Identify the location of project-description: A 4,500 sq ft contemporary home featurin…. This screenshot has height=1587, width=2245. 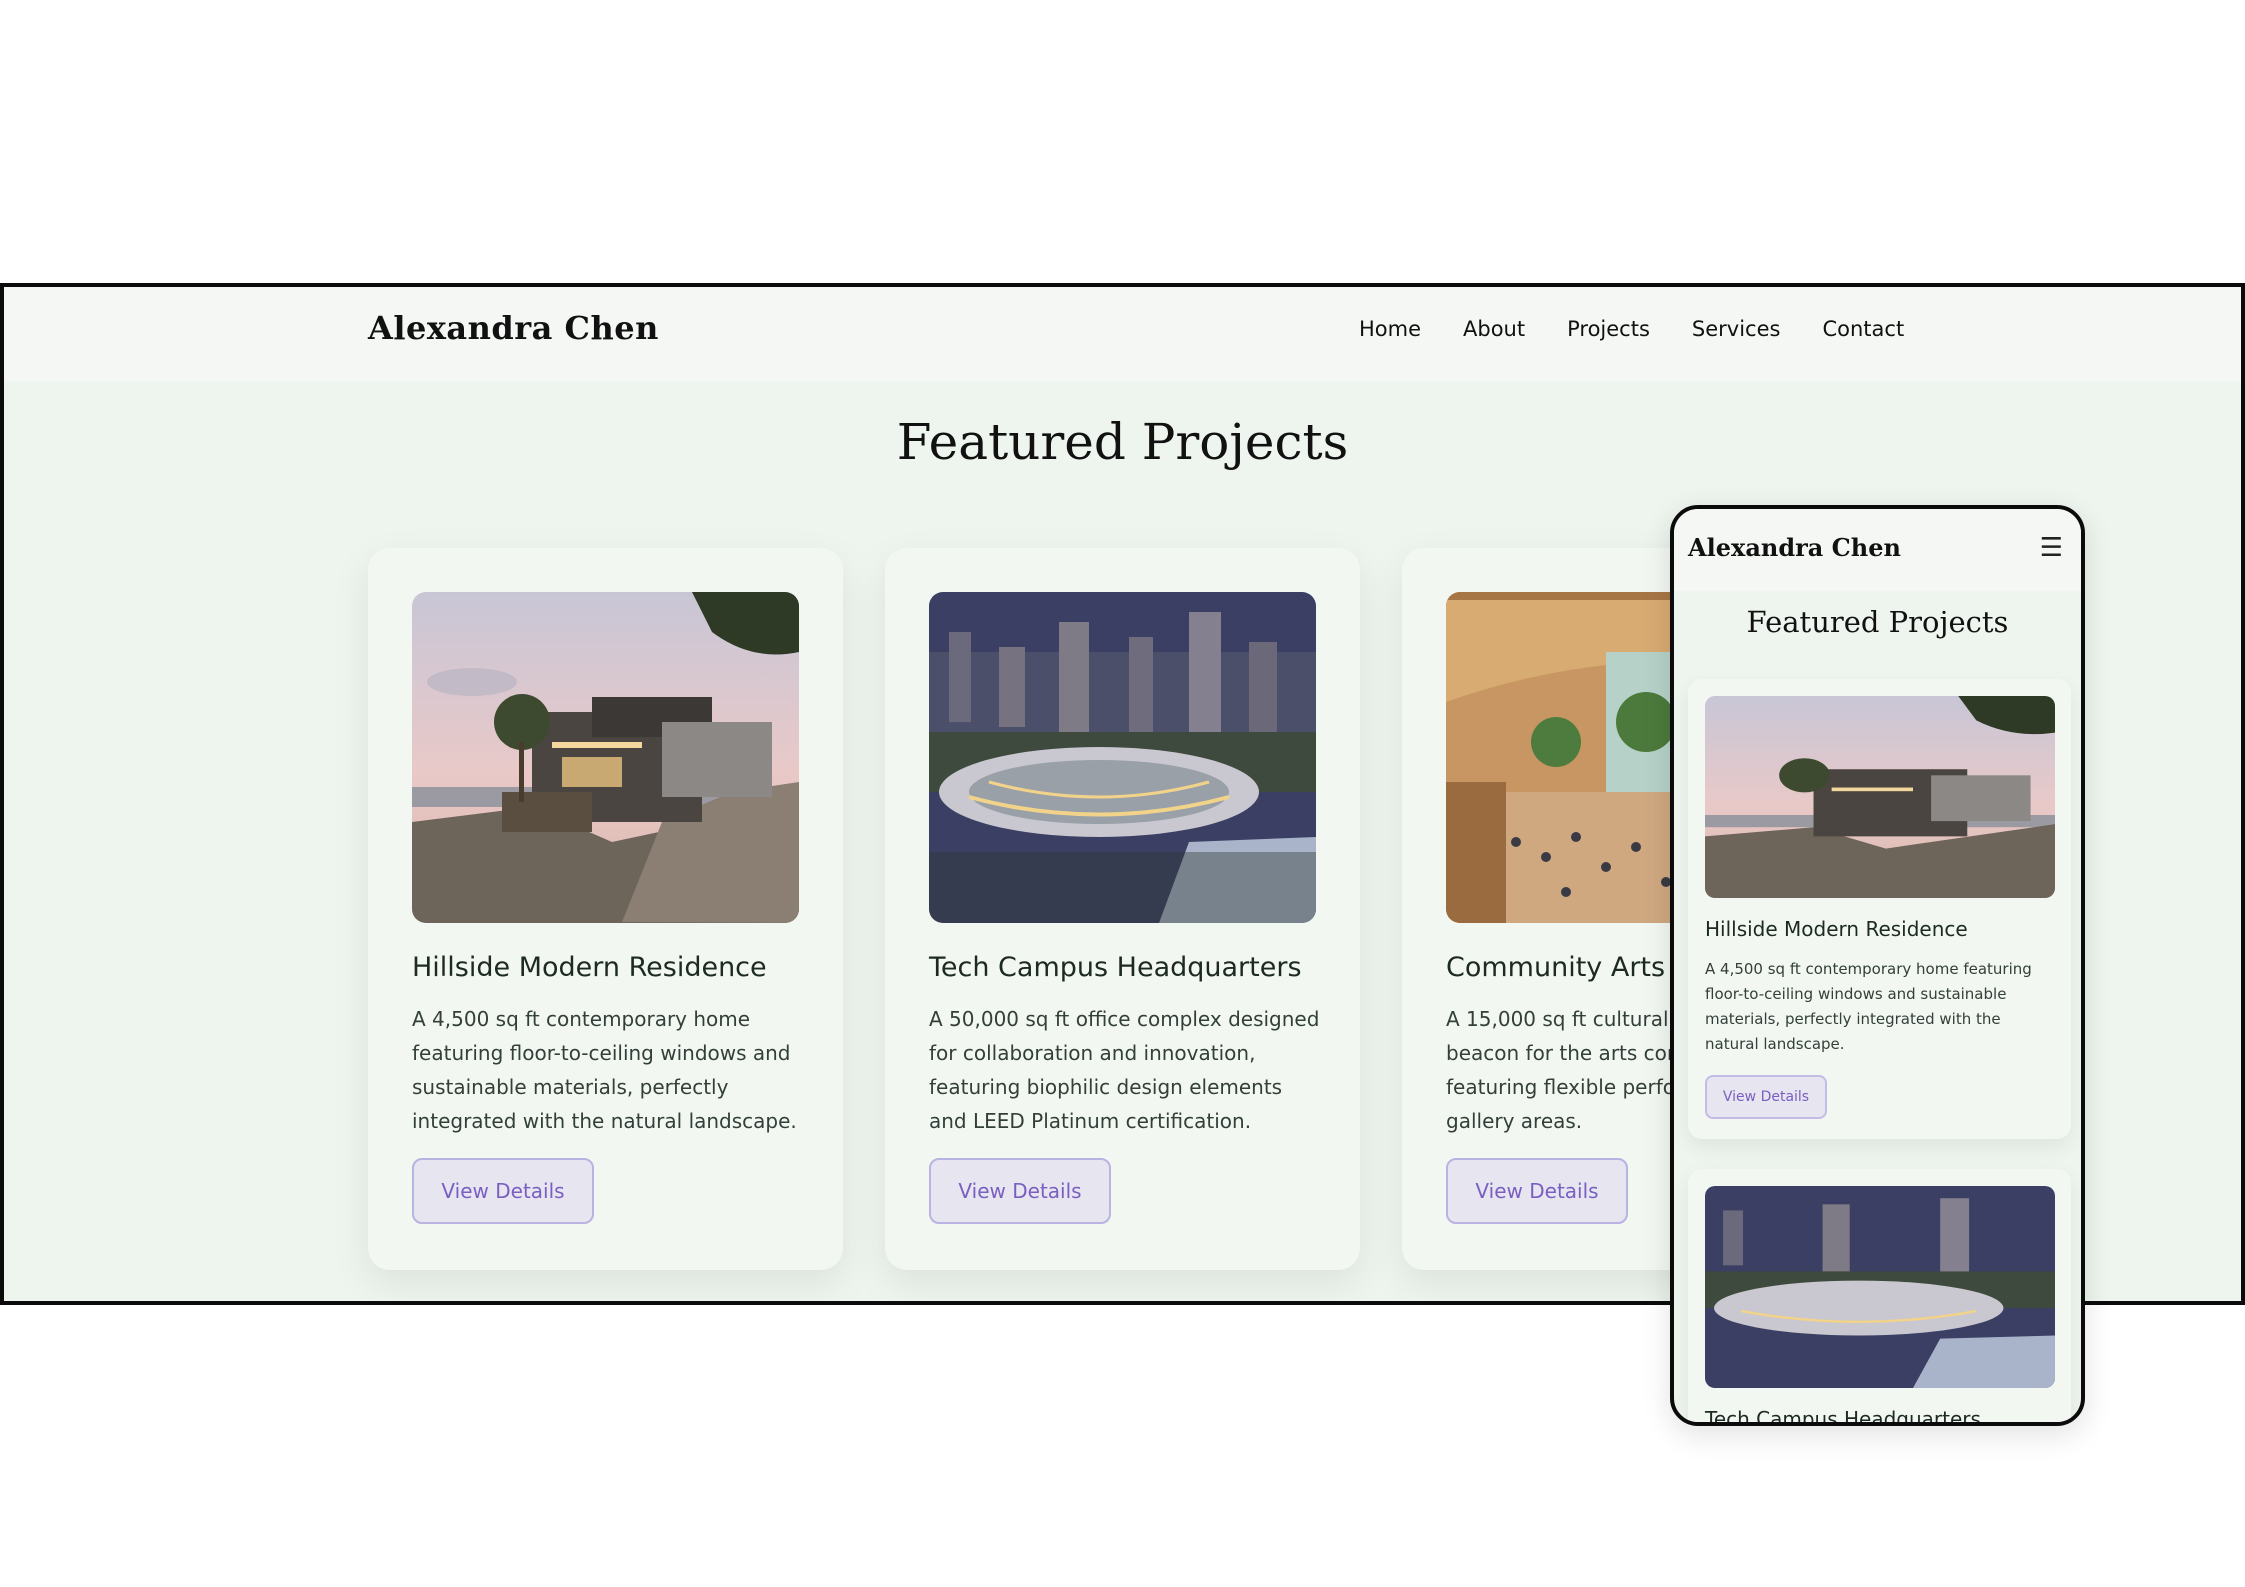
(604, 1070).